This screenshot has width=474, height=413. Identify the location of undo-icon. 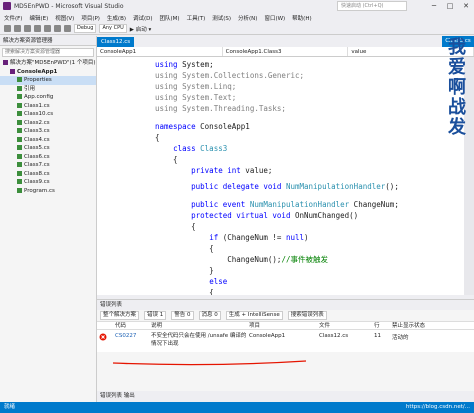
(57, 28).